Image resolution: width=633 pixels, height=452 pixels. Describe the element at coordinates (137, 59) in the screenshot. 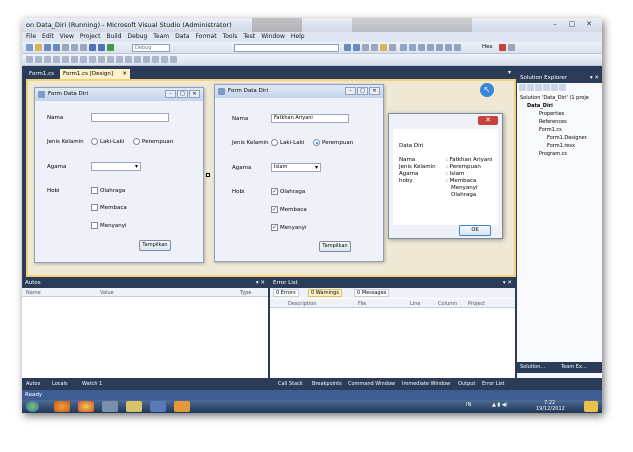

I see `center-horizontally-icon` at that location.